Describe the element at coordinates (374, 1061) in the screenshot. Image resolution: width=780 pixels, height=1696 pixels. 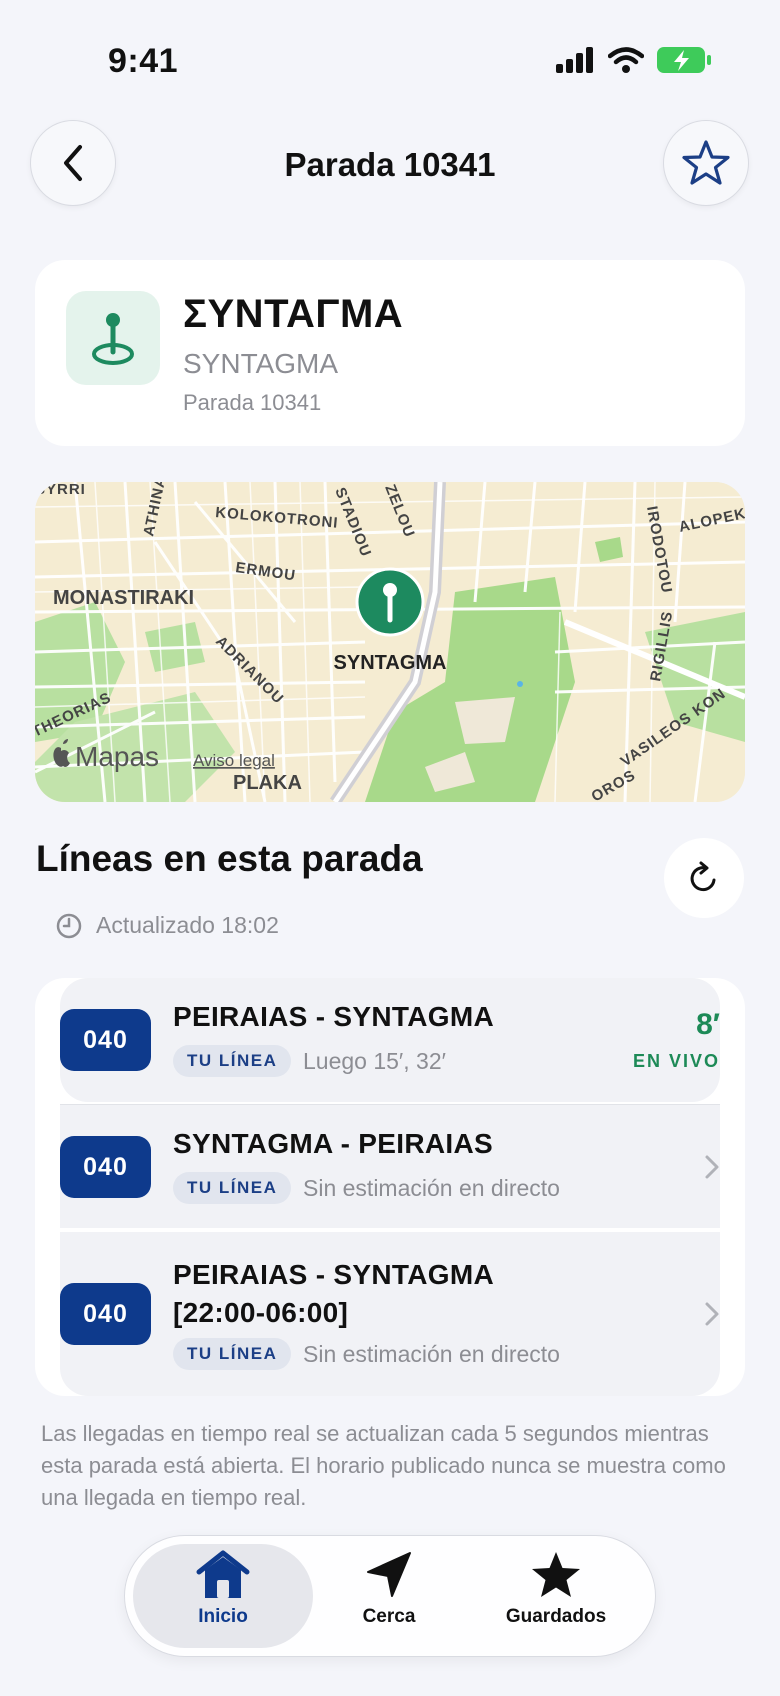
I see `next-arrivals: Luego 15′, 32′` at that location.